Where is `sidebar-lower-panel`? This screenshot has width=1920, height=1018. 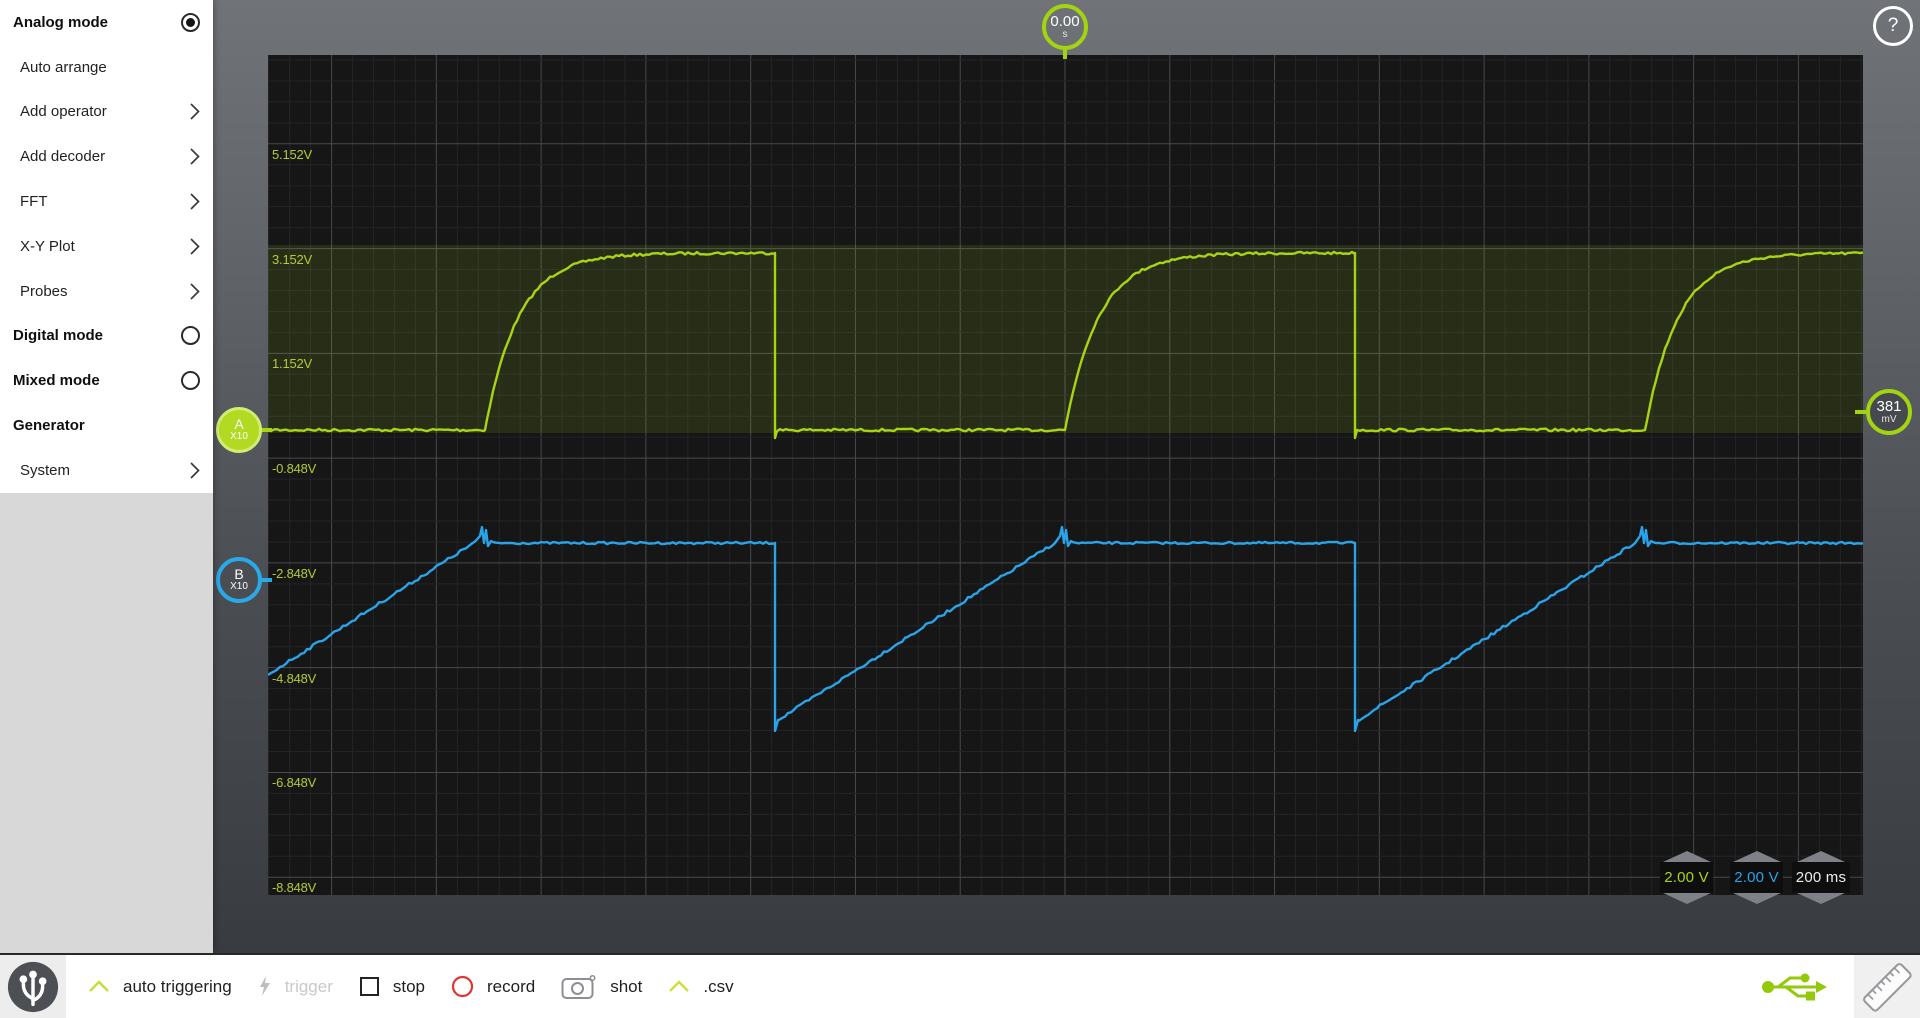 sidebar-lower-panel is located at coordinates (106, 723).